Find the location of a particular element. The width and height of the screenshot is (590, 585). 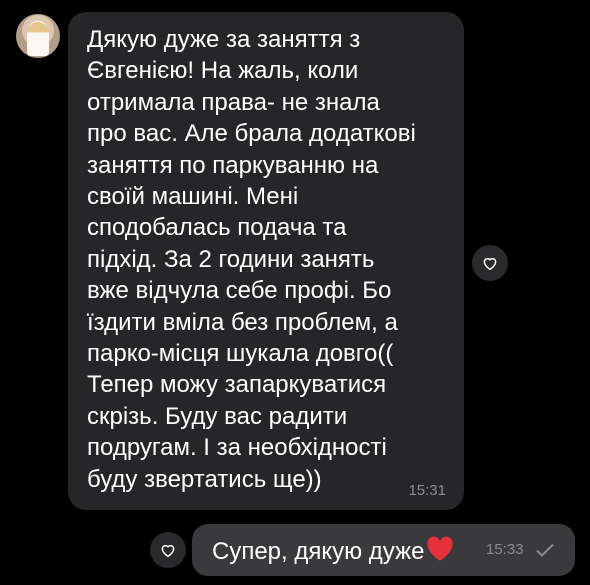

outgoing-message-time: 15:33 is located at coordinates (505, 549).